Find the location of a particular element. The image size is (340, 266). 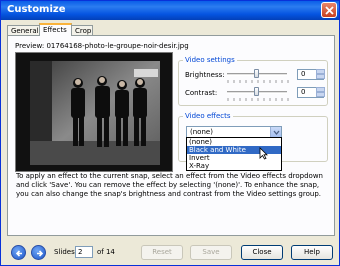

brightness-ticks is located at coordinates (258, 81).